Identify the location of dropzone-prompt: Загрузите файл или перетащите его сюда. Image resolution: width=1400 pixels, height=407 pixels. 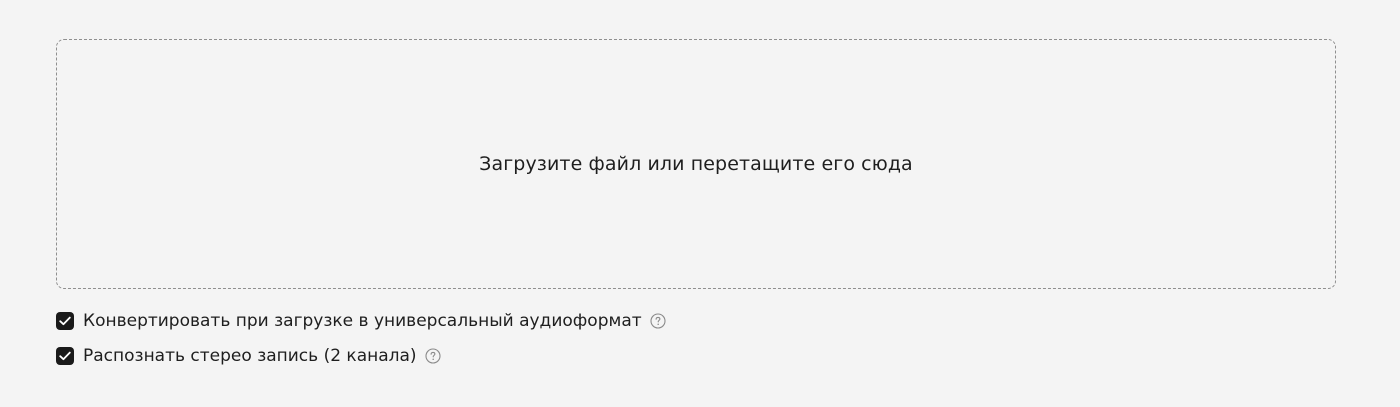
(696, 164).